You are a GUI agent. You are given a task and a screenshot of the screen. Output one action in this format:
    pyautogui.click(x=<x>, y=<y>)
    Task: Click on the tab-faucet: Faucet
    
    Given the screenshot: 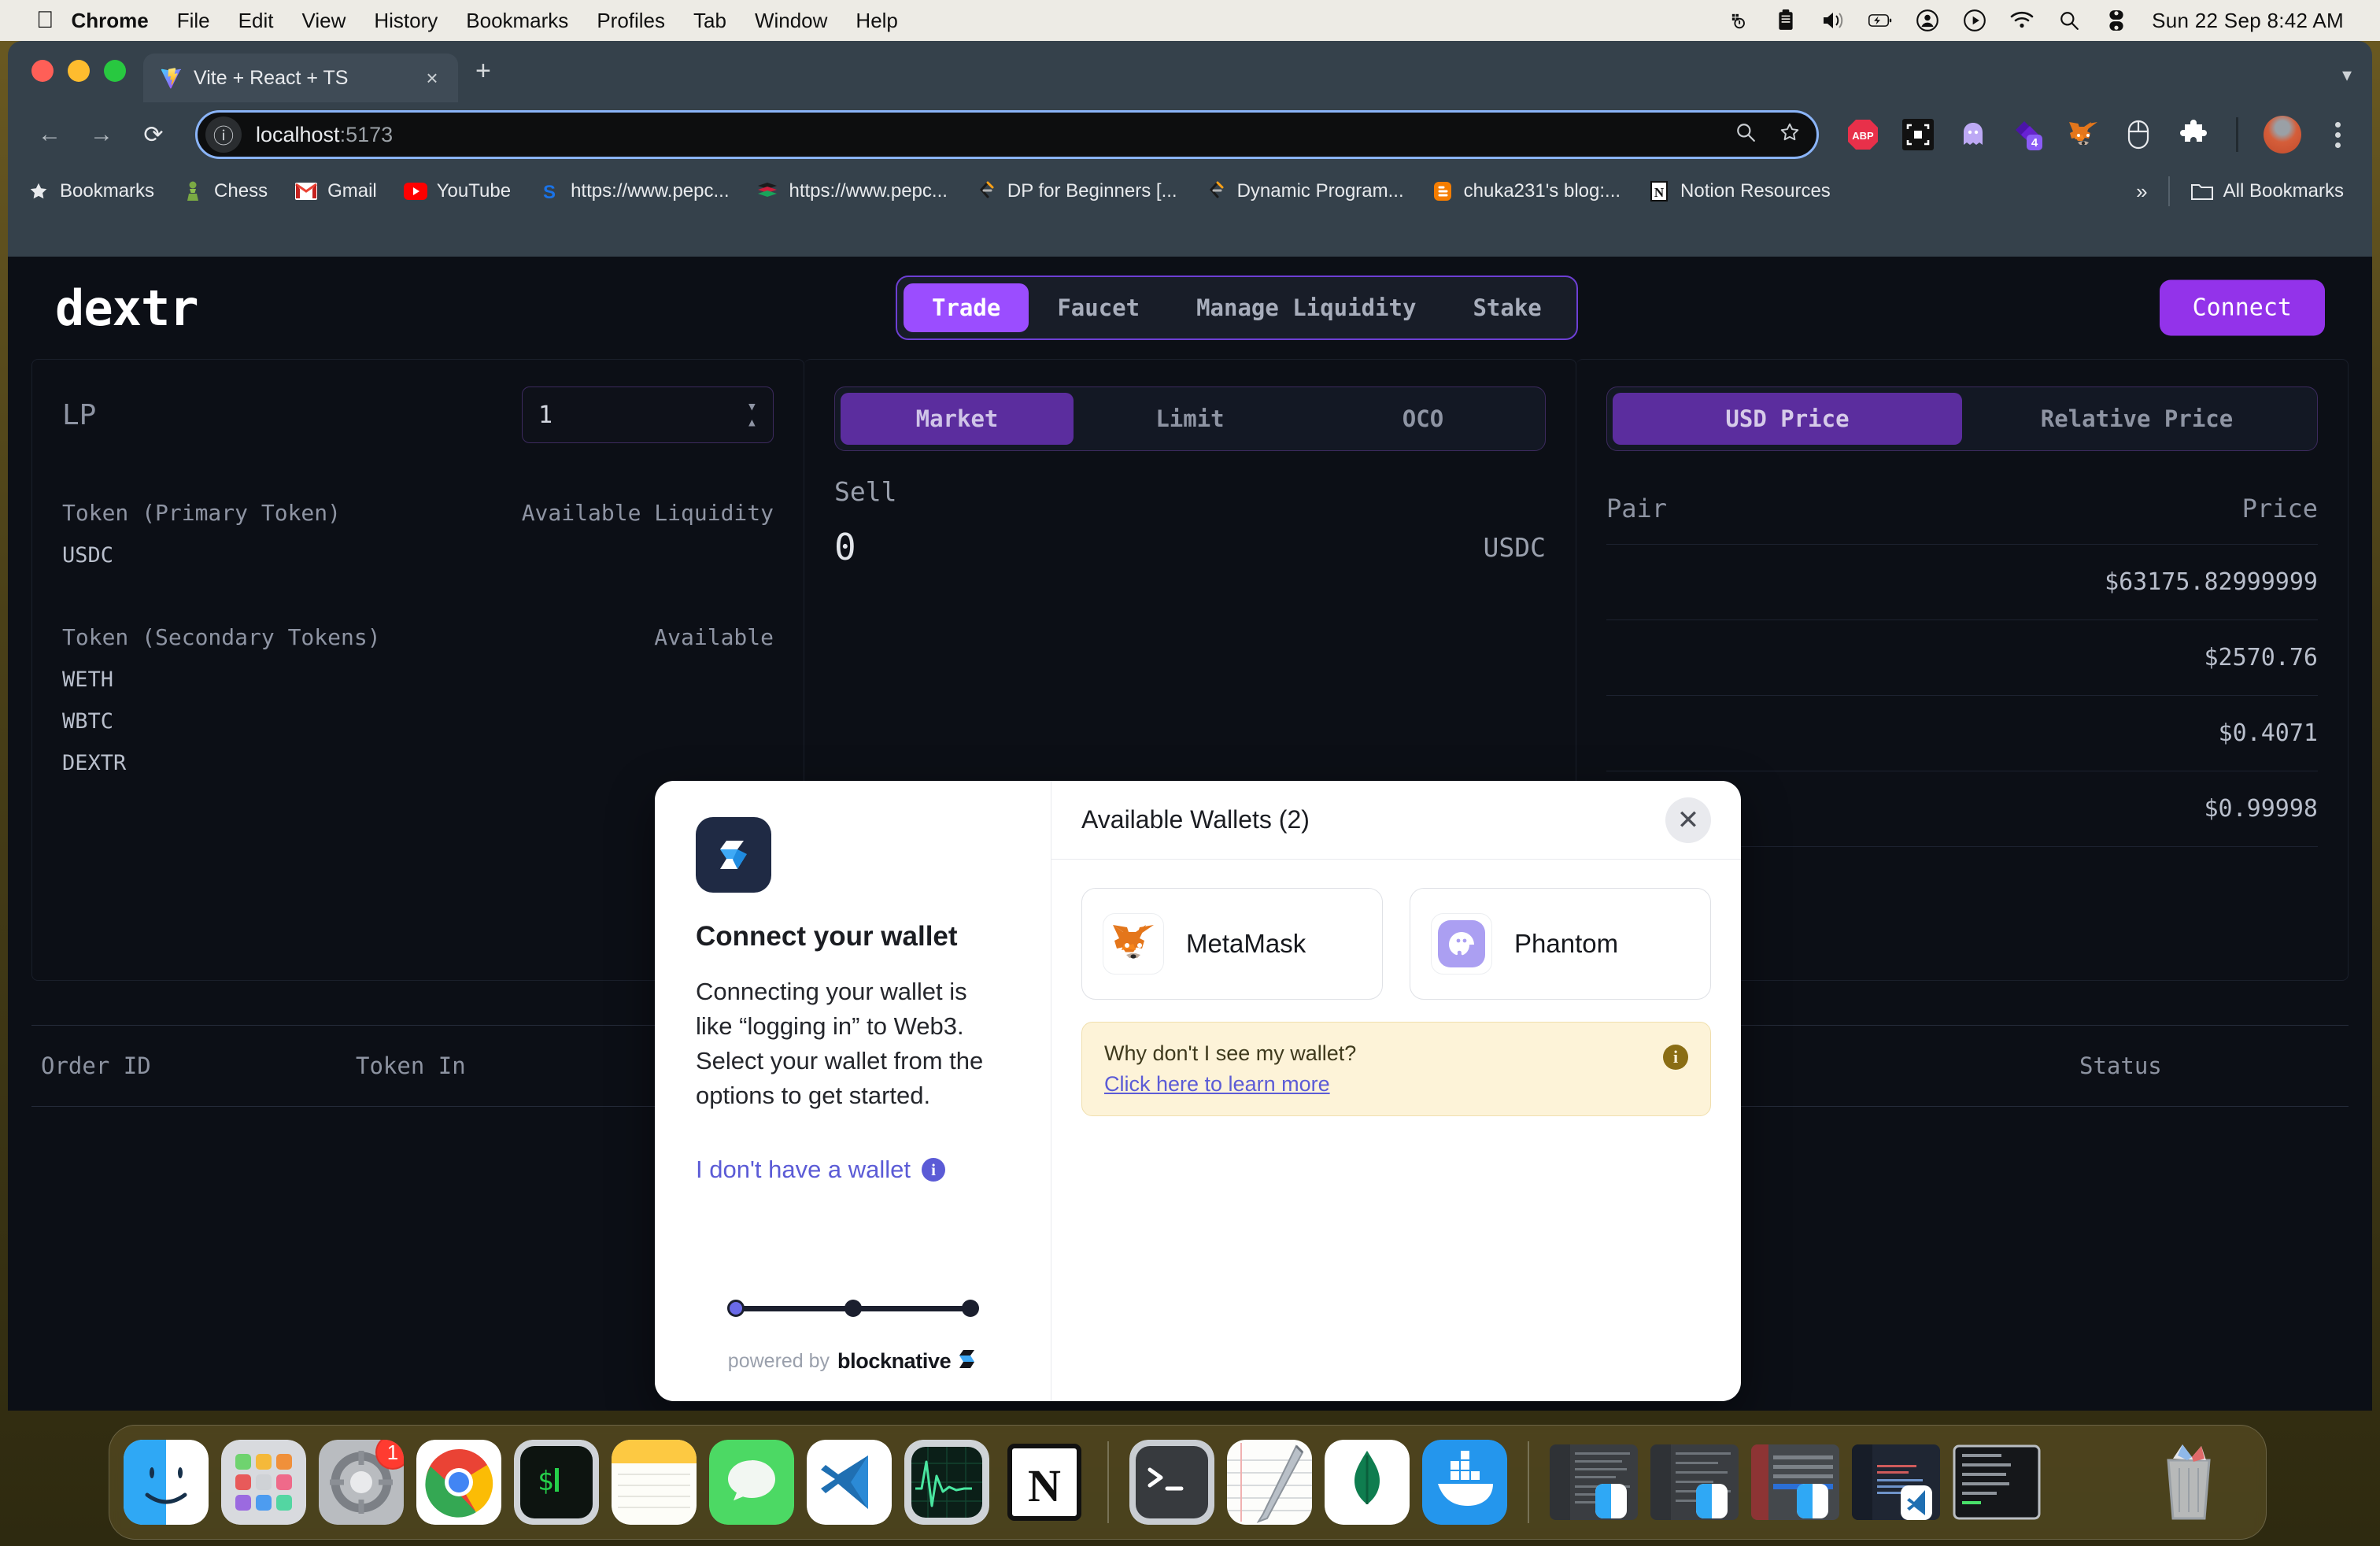 What is the action you would take?
    pyautogui.click(x=1098, y=307)
    